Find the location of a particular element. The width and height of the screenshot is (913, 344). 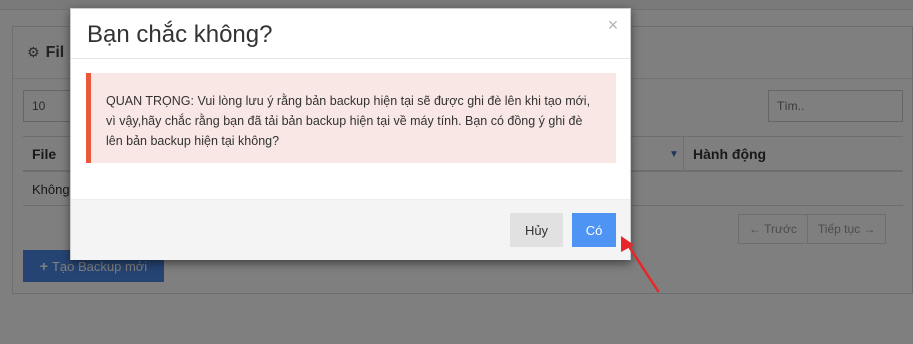

dialog-footer: Hủy Có is located at coordinates (350, 229).